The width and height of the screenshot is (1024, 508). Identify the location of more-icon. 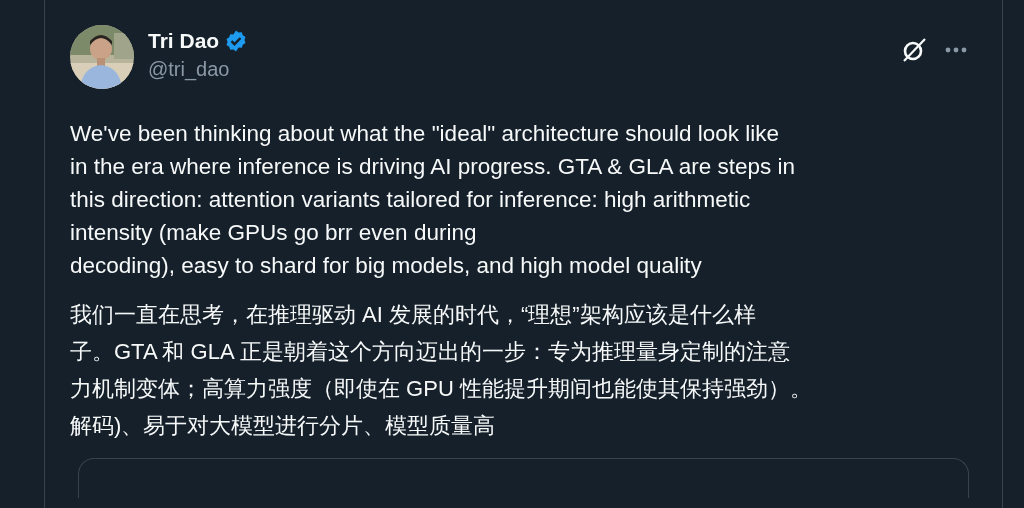
(956, 50).